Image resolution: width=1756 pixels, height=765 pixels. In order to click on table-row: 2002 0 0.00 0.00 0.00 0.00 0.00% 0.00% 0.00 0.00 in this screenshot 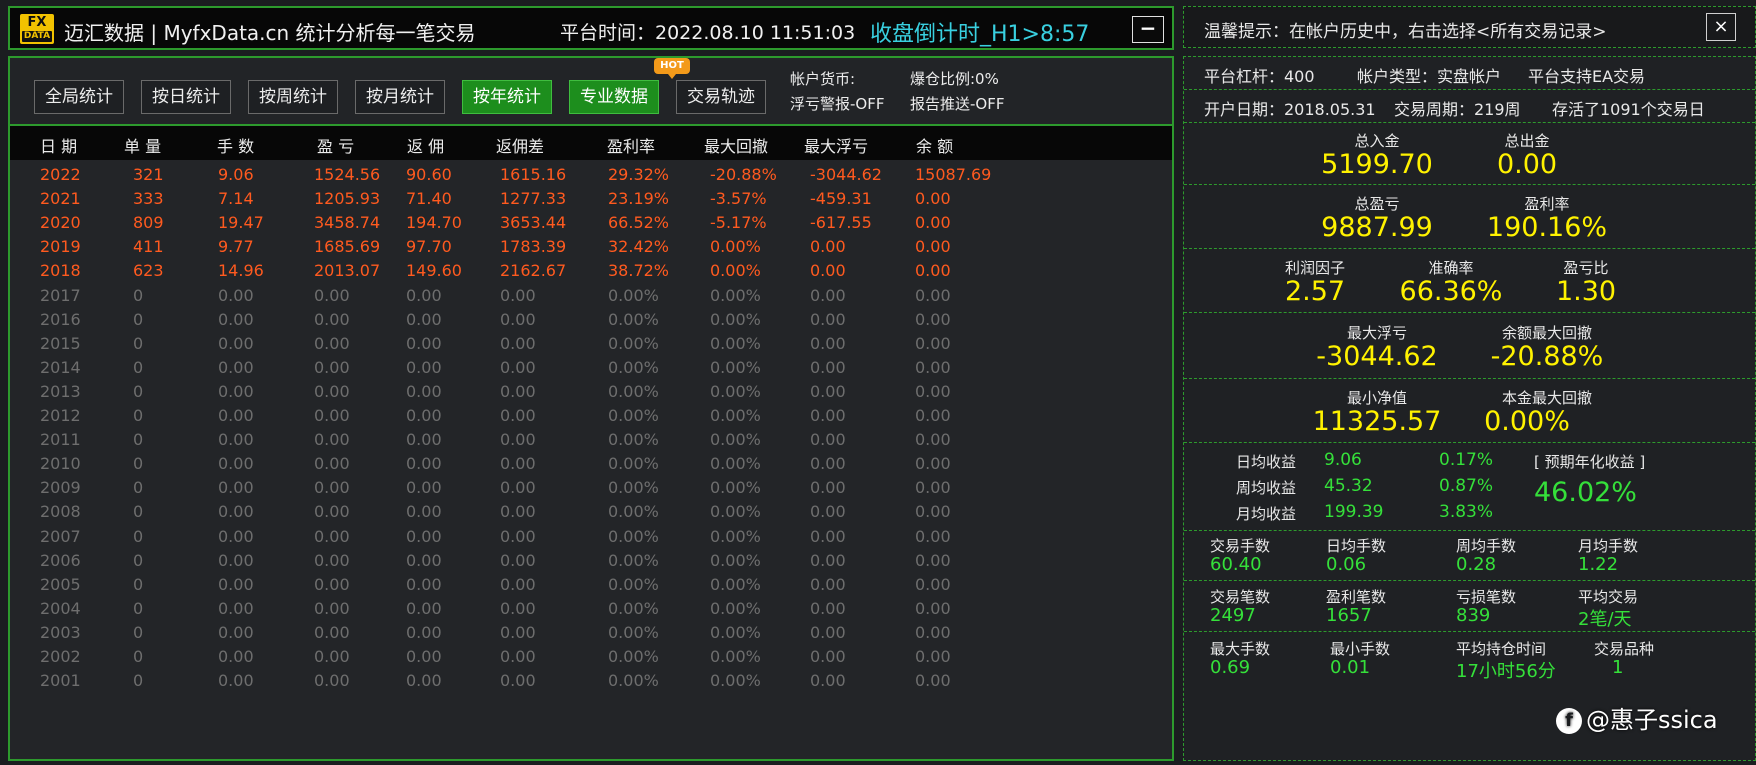, I will do `click(591, 657)`.